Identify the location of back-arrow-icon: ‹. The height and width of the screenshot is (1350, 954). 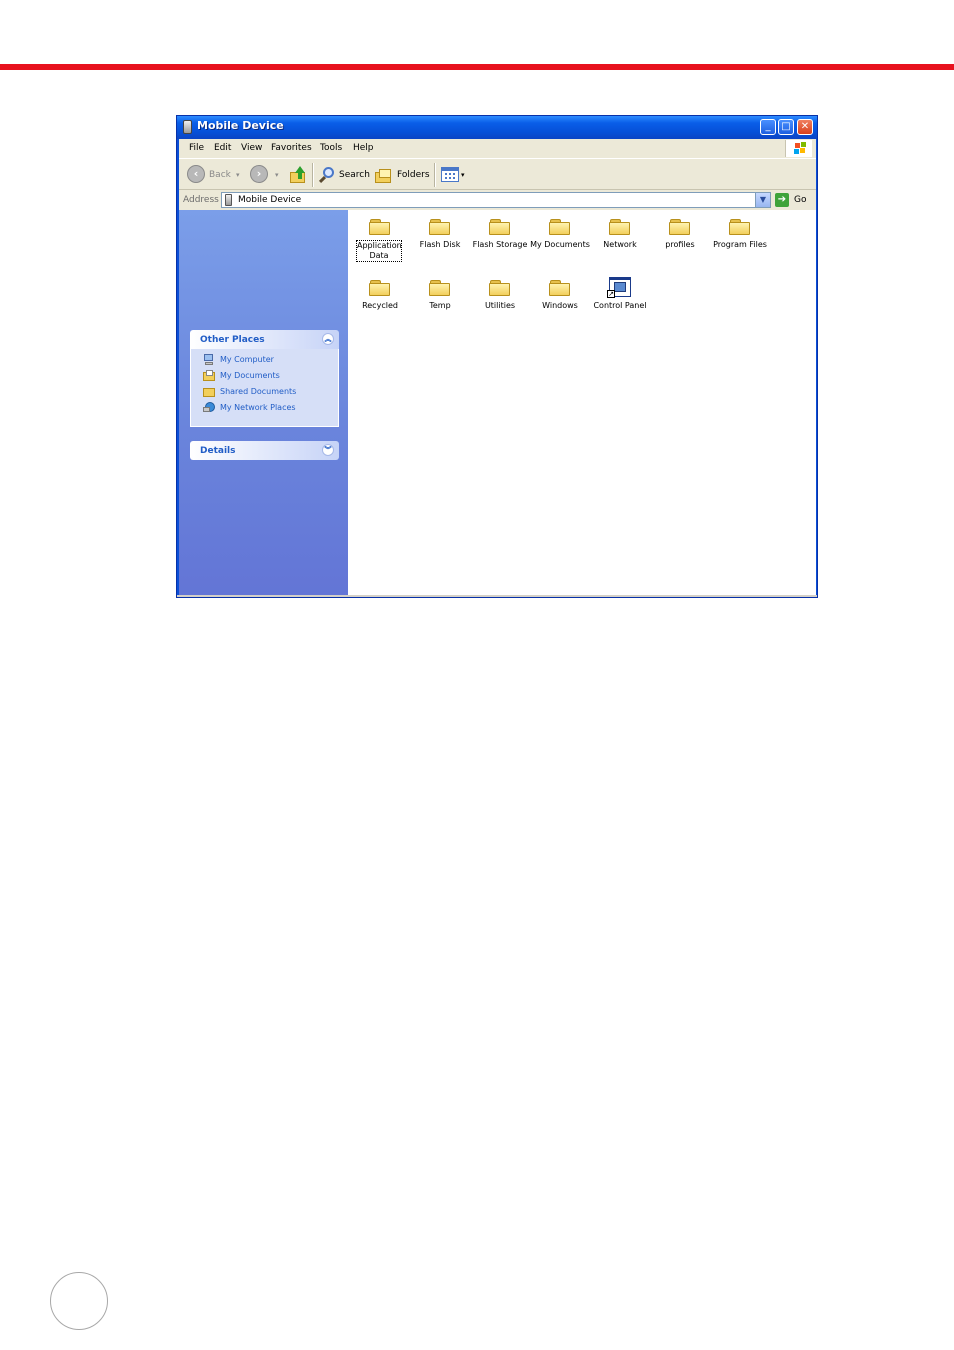
(196, 174).